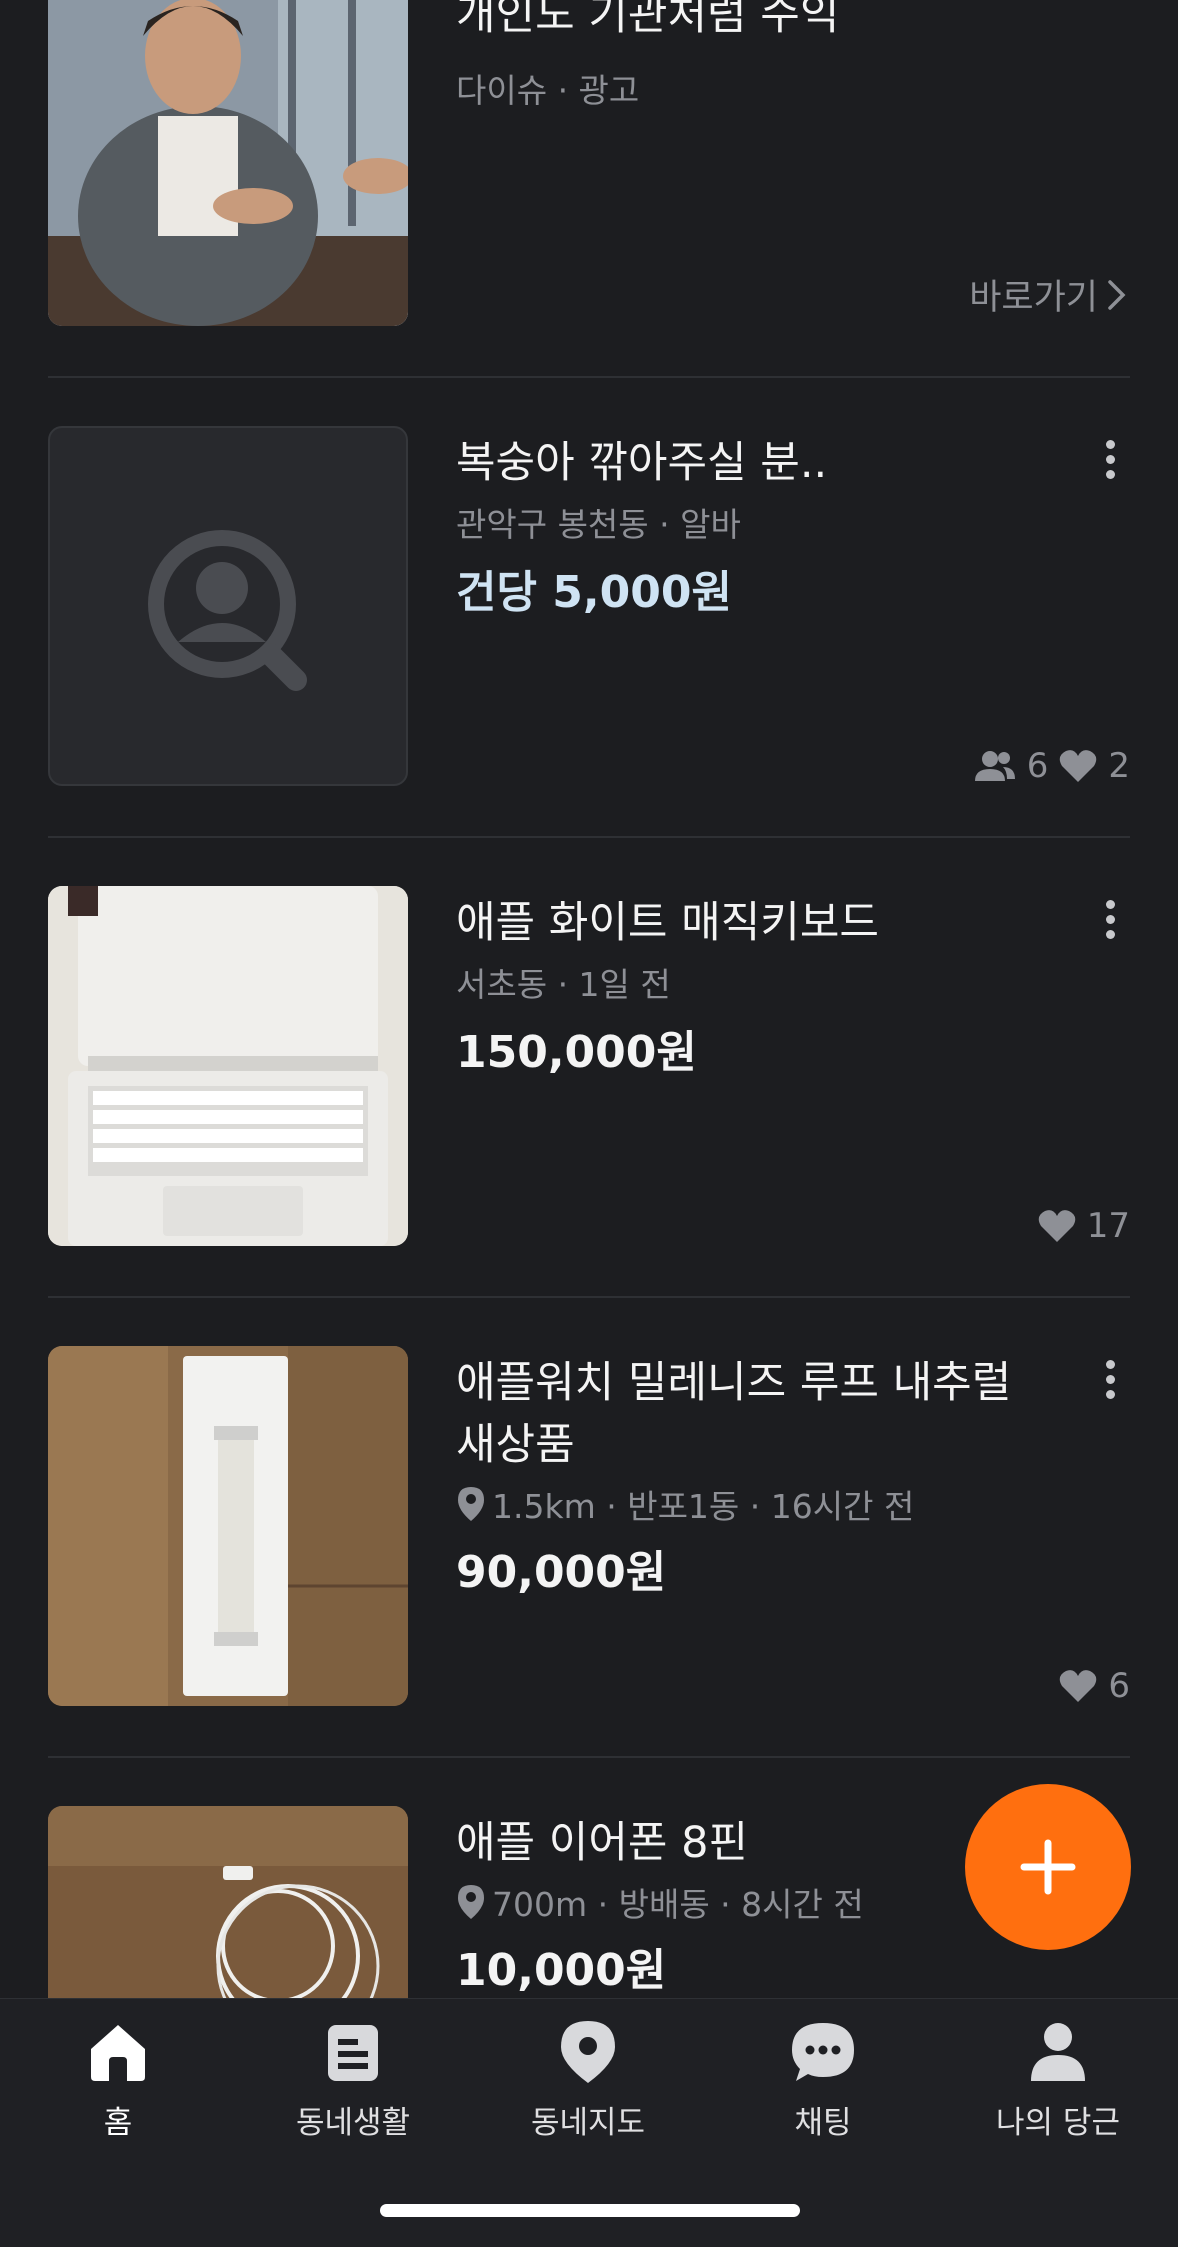 The width and height of the screenshot is (1178, 2247). I want to click on item-title: 복숭아 깎아주실 분.., so click(642, 463).